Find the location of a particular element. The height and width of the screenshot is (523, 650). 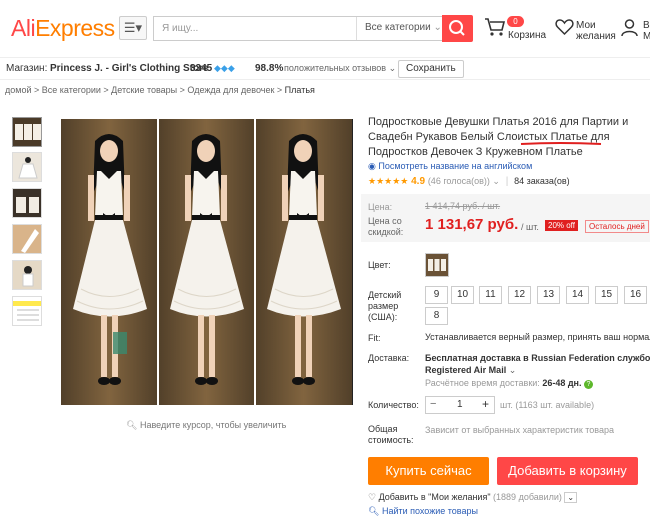

search-category-label: Все категории is located at coordinates (398, 27).